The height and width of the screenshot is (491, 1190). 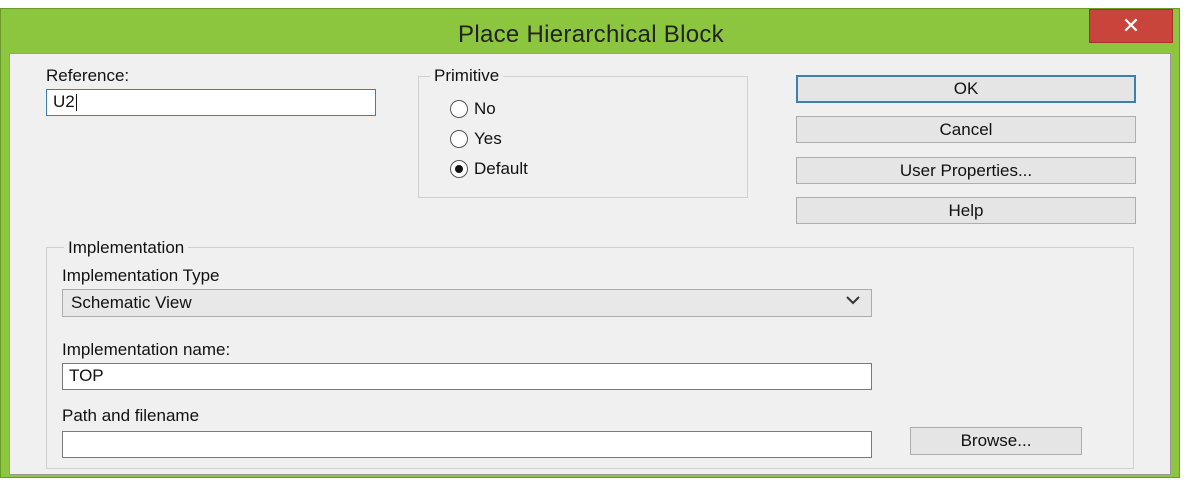 I want to click on primitive-yes-option: Yes, so click(x=476, y=139).